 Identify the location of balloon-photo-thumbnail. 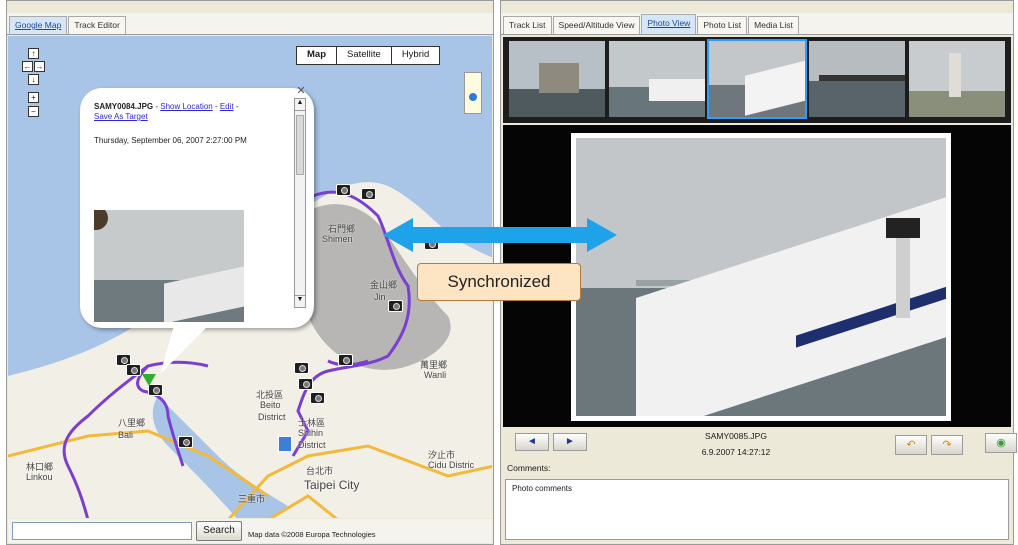
(169, 266).